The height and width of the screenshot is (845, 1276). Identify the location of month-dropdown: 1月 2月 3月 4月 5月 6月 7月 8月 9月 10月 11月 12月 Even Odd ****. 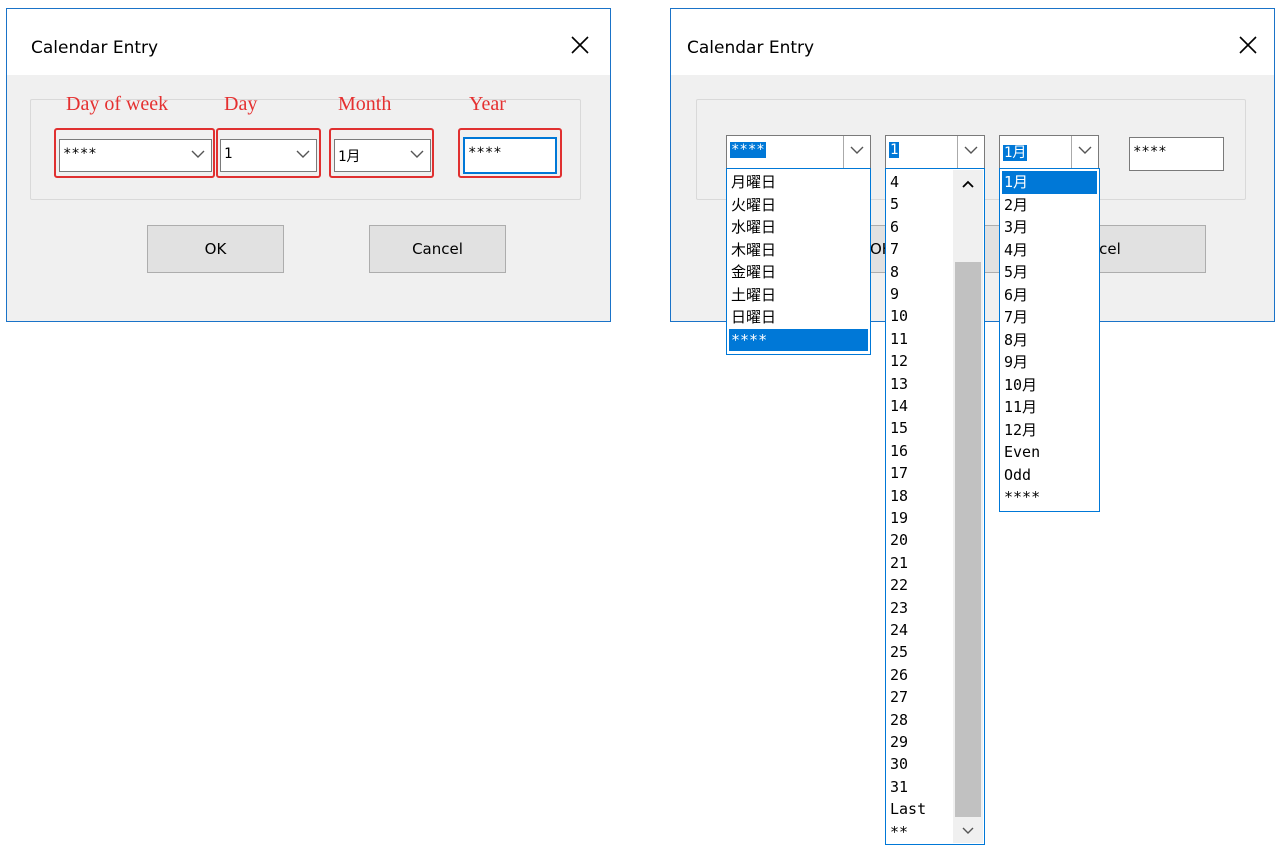
(1049, 340).